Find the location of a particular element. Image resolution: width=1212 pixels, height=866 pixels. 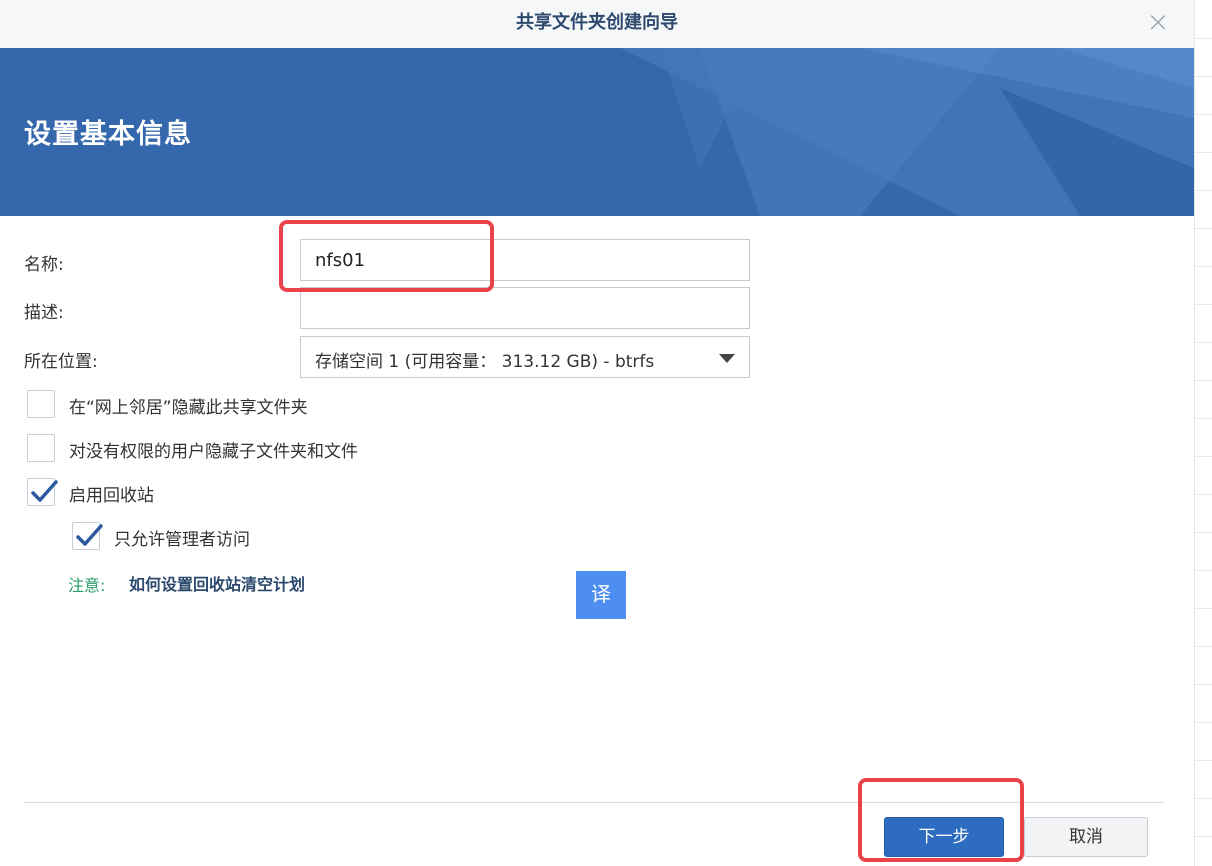

translate-button: 译 is located at coordinates (601, 595).